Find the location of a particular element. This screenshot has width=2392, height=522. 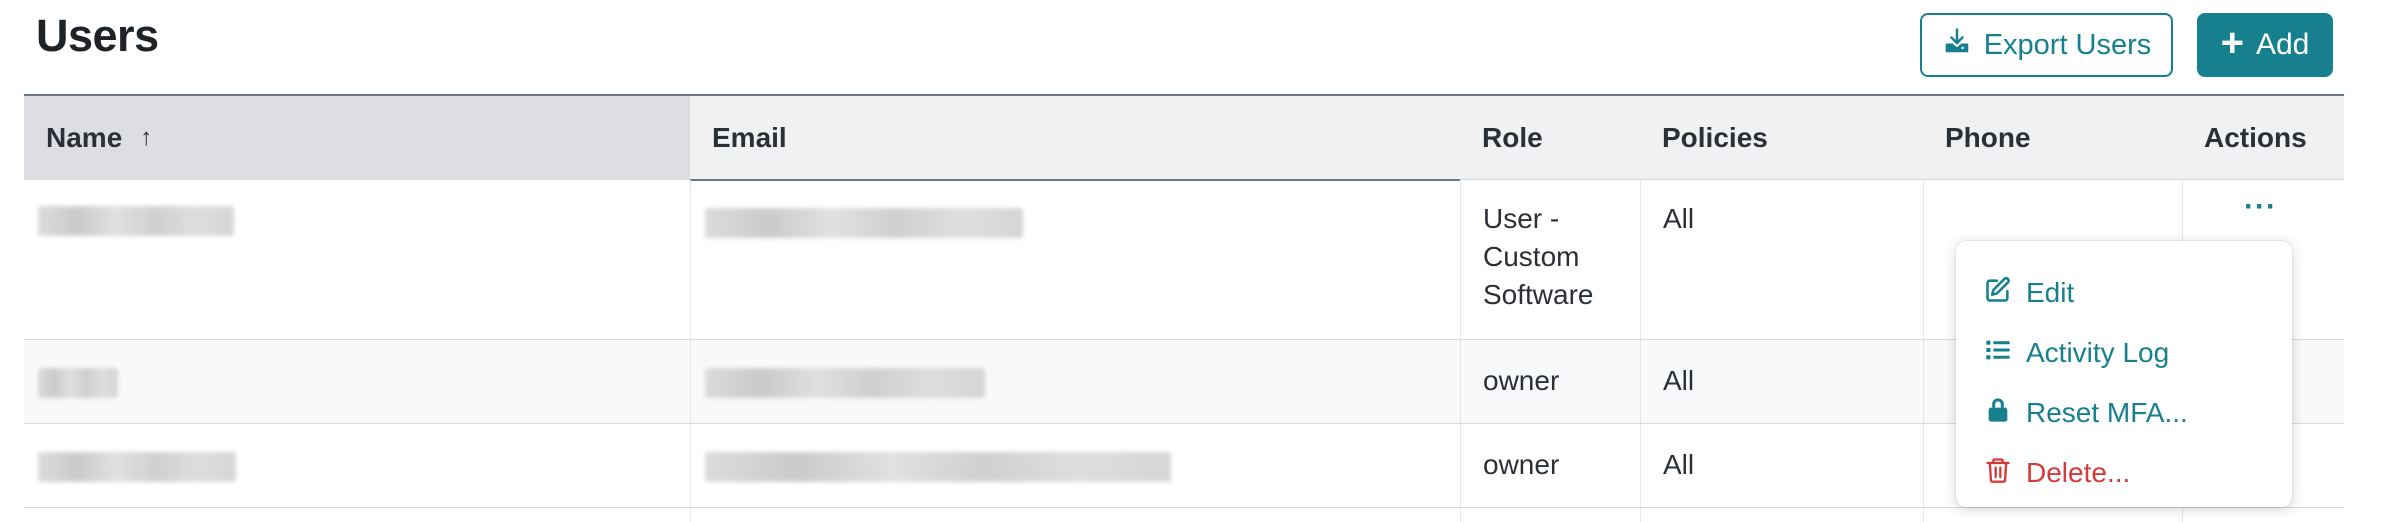

column-email-label: Email is located at coordinates (749, 137).